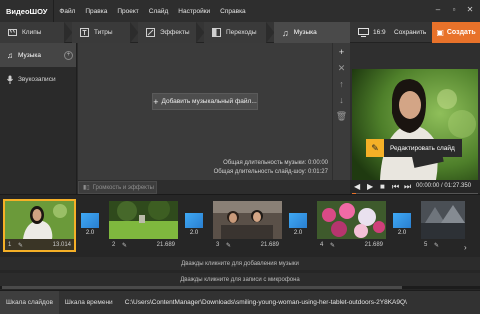 This screenshot has height=314, width=480. Describe the element at coordinates (68, 55) in the screenshot. I see `info-icon: +` at that location.